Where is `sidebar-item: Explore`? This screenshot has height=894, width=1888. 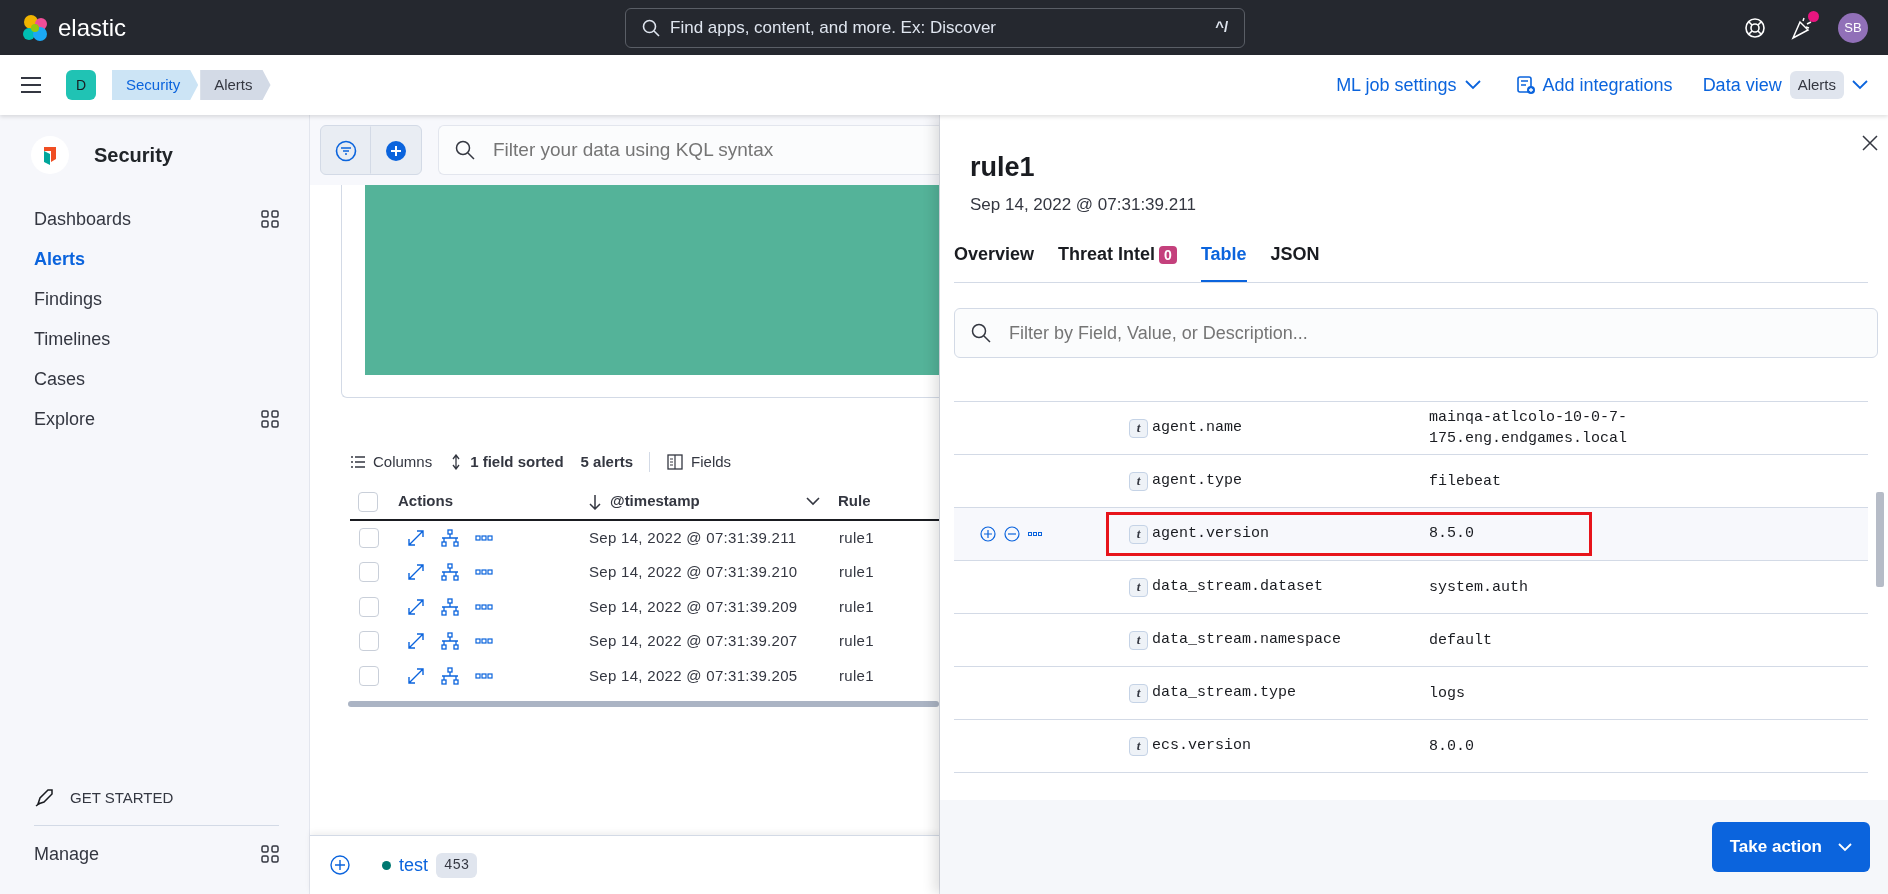
sidebar-item: Explore is located at coordinates (65, 419).